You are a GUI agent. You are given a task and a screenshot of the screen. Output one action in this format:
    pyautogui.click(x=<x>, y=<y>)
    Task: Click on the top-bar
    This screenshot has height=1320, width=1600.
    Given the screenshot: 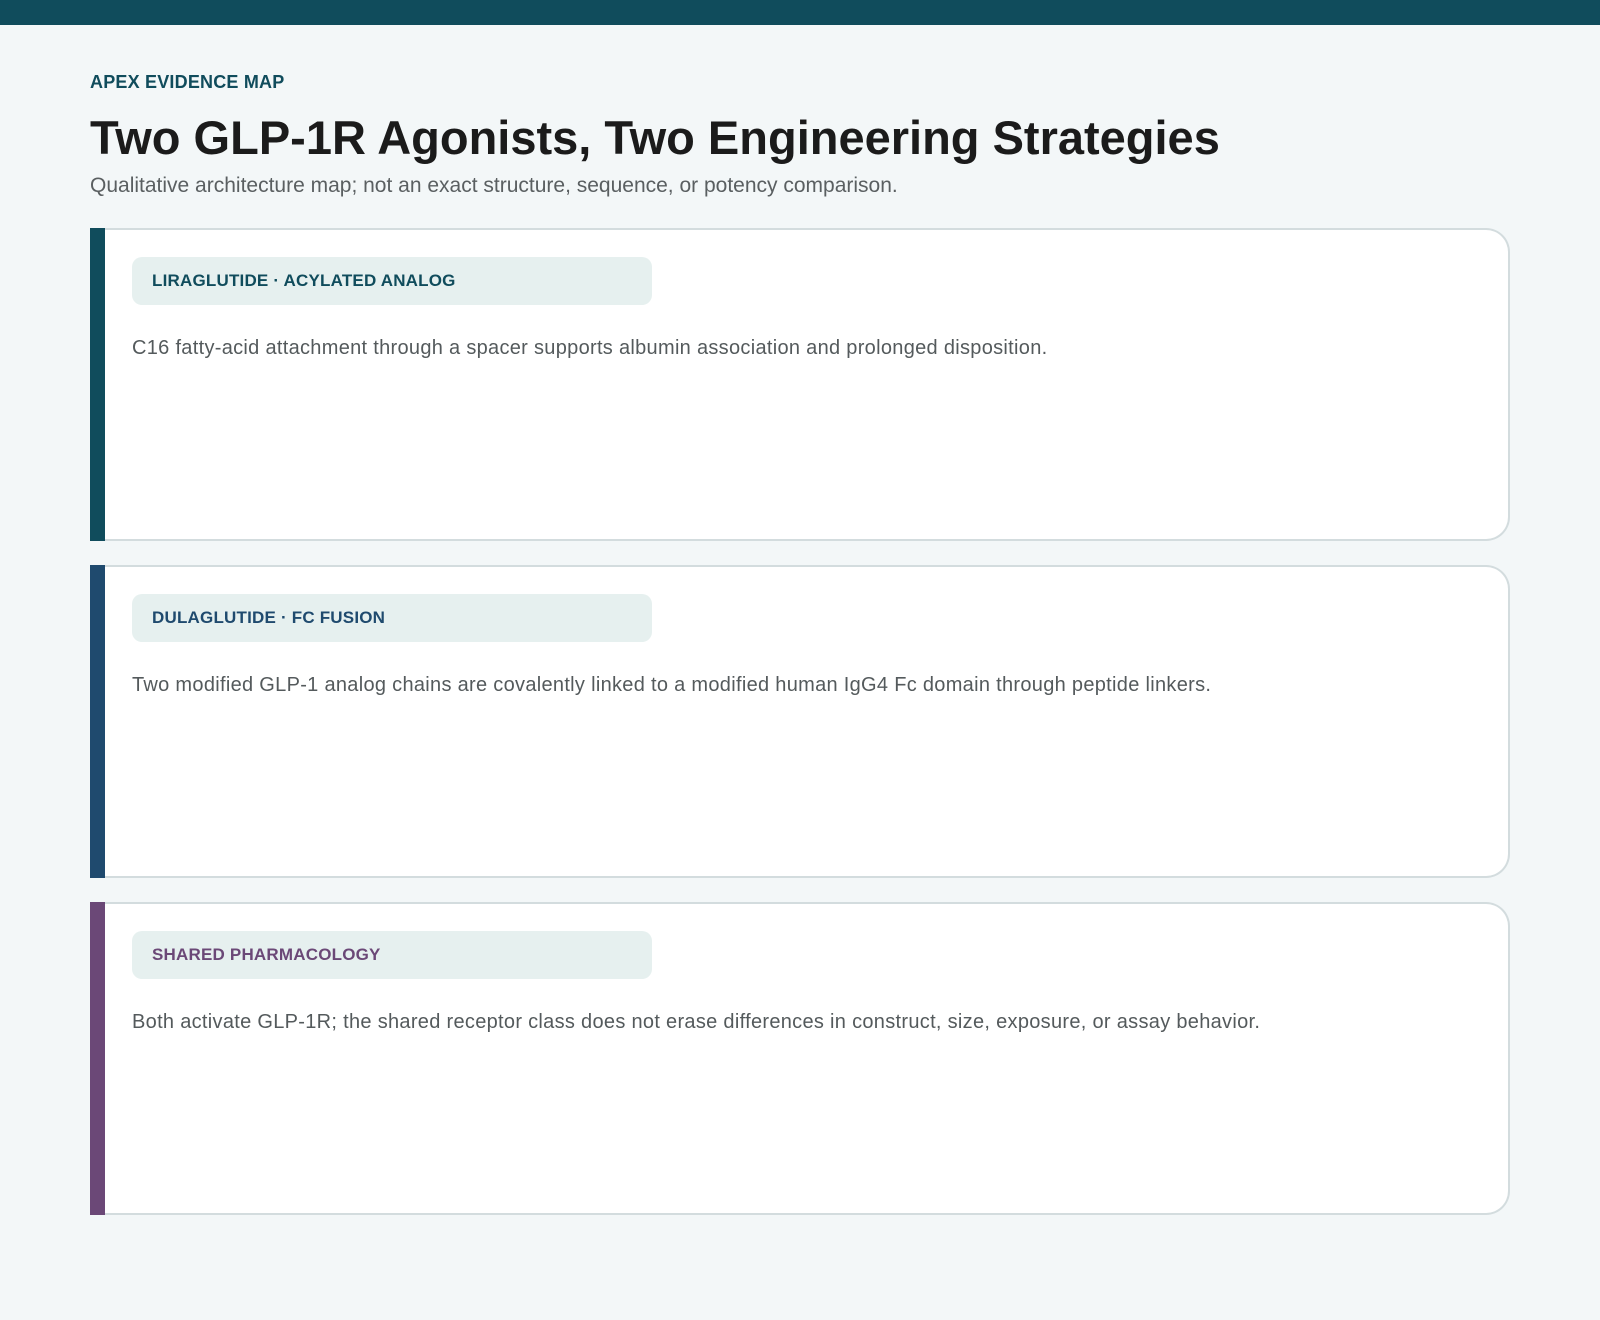 What is the action you would take?
    pyautogui.click(x=800, y=12)
    